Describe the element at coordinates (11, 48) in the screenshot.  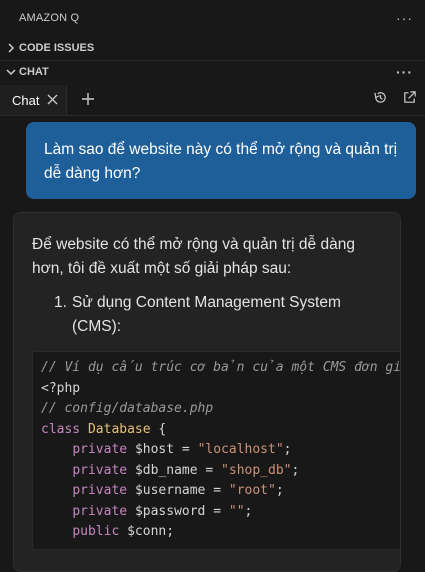
I see `chevron-right-icon` at that location.